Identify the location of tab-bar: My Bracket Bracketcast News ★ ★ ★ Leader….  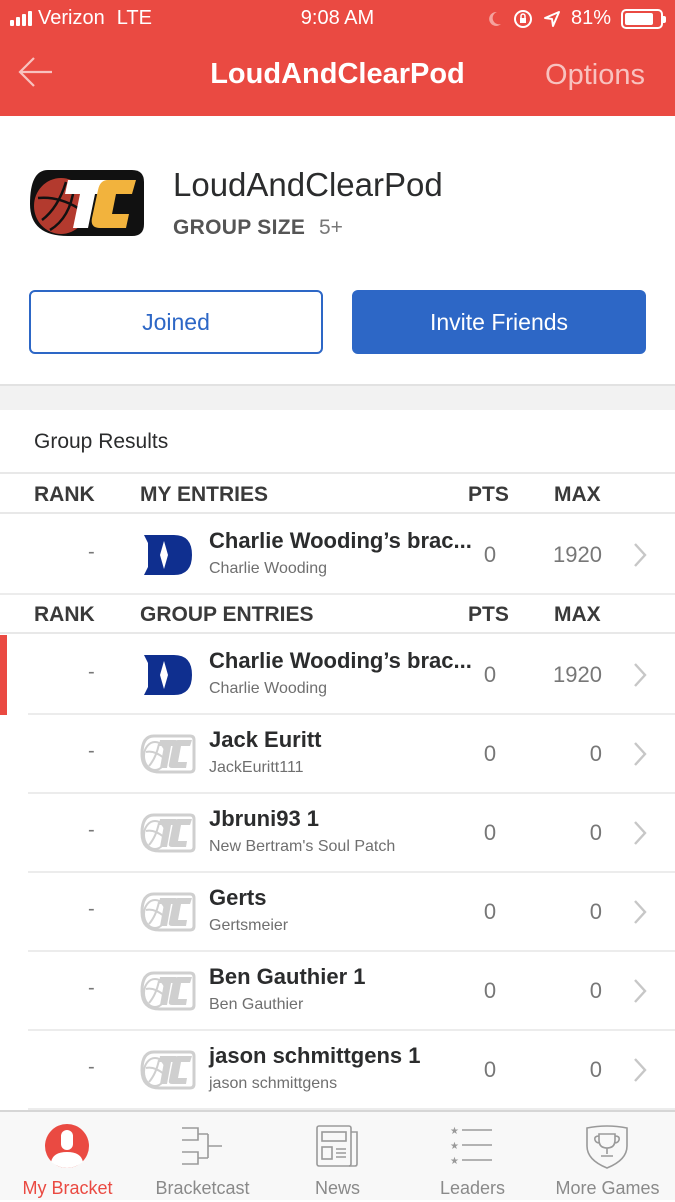
(337, 1155).